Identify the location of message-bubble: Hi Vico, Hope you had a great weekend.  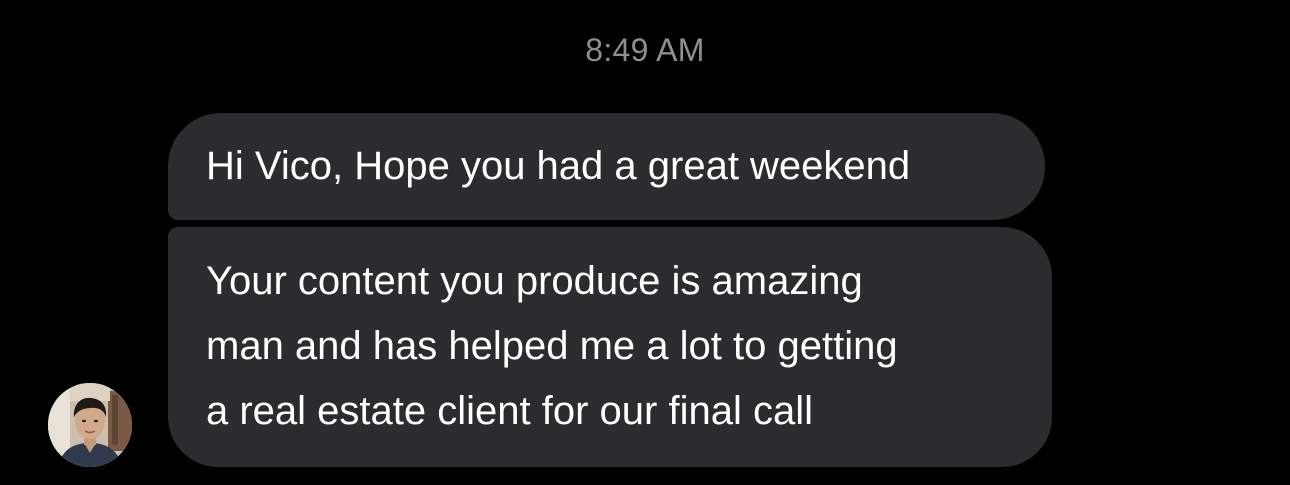
(606, 166).